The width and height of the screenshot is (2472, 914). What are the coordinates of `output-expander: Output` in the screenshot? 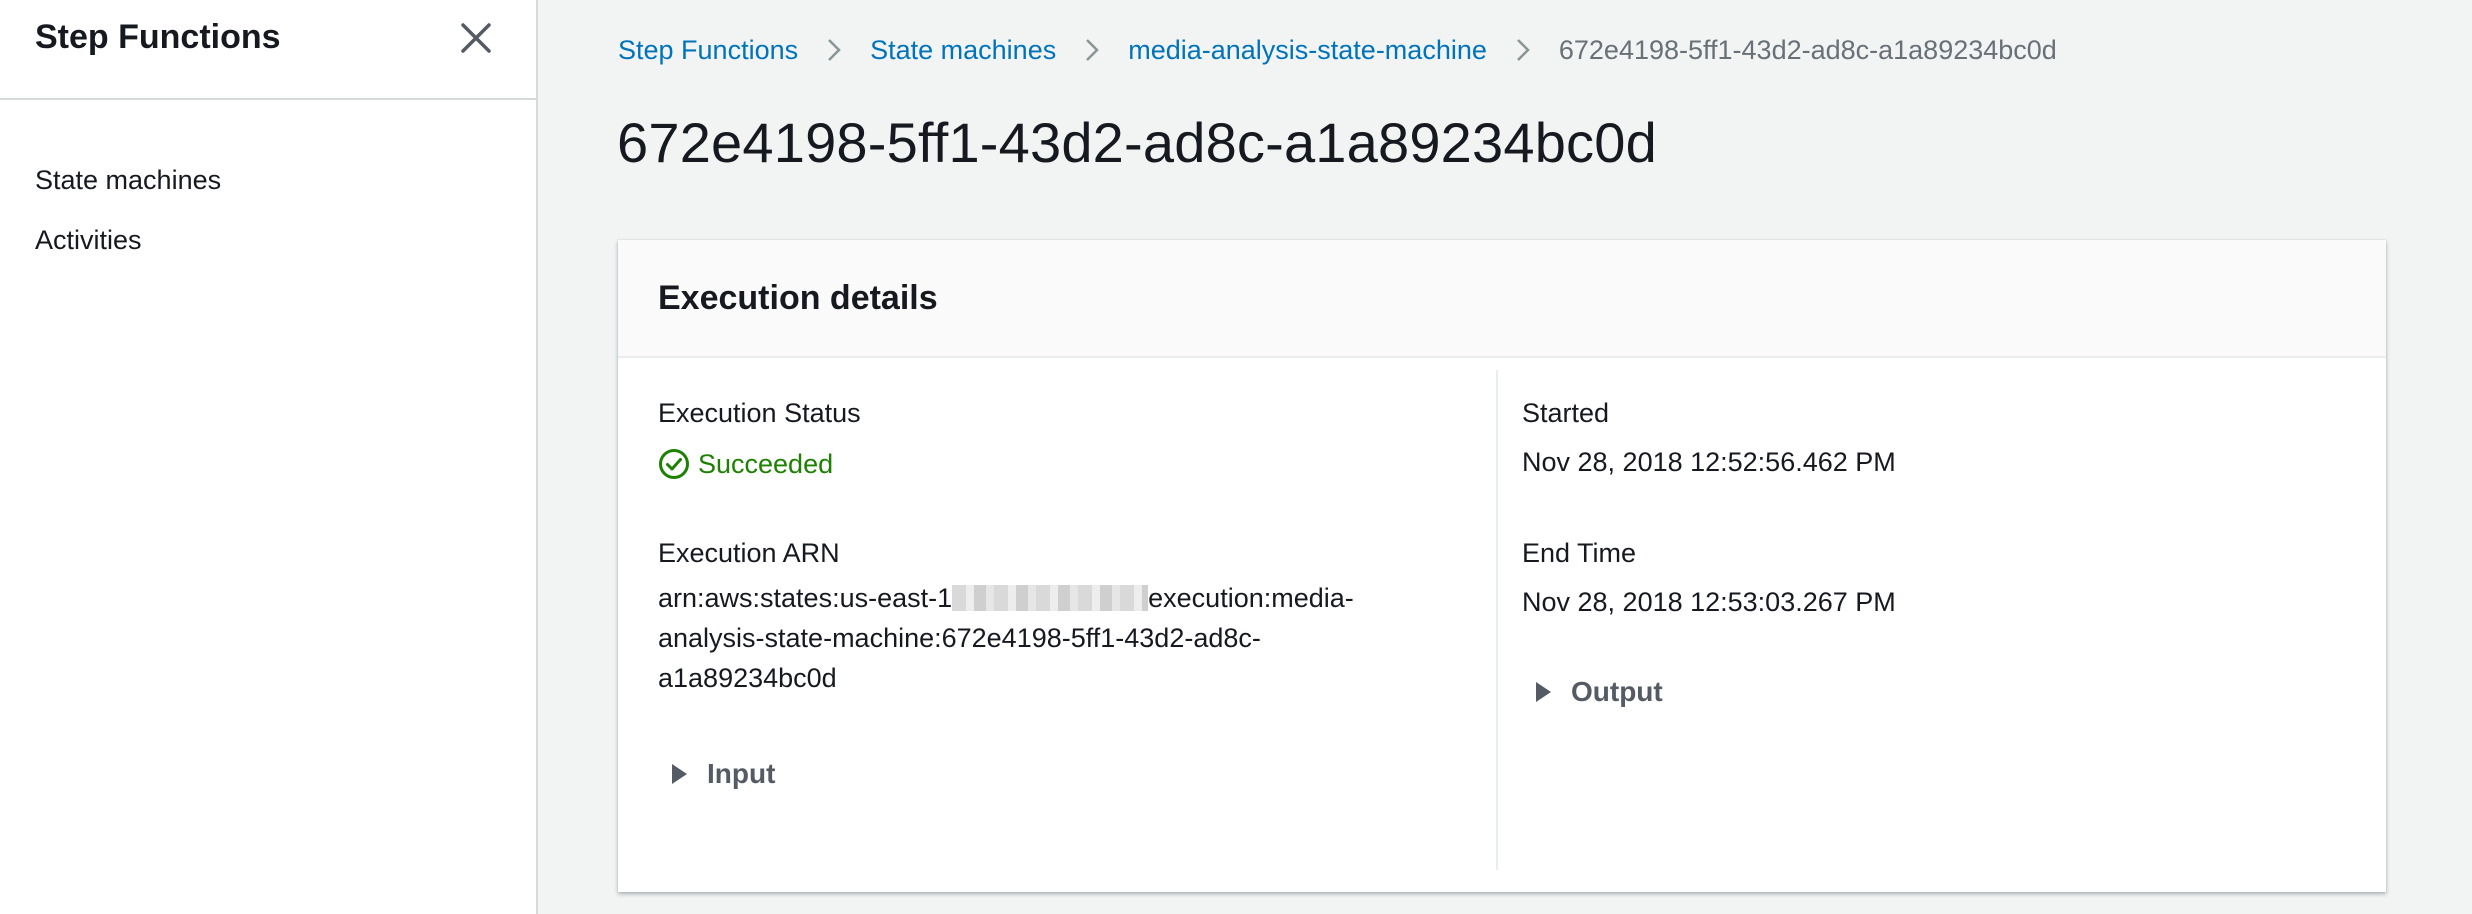 It's located at (1599, 692).